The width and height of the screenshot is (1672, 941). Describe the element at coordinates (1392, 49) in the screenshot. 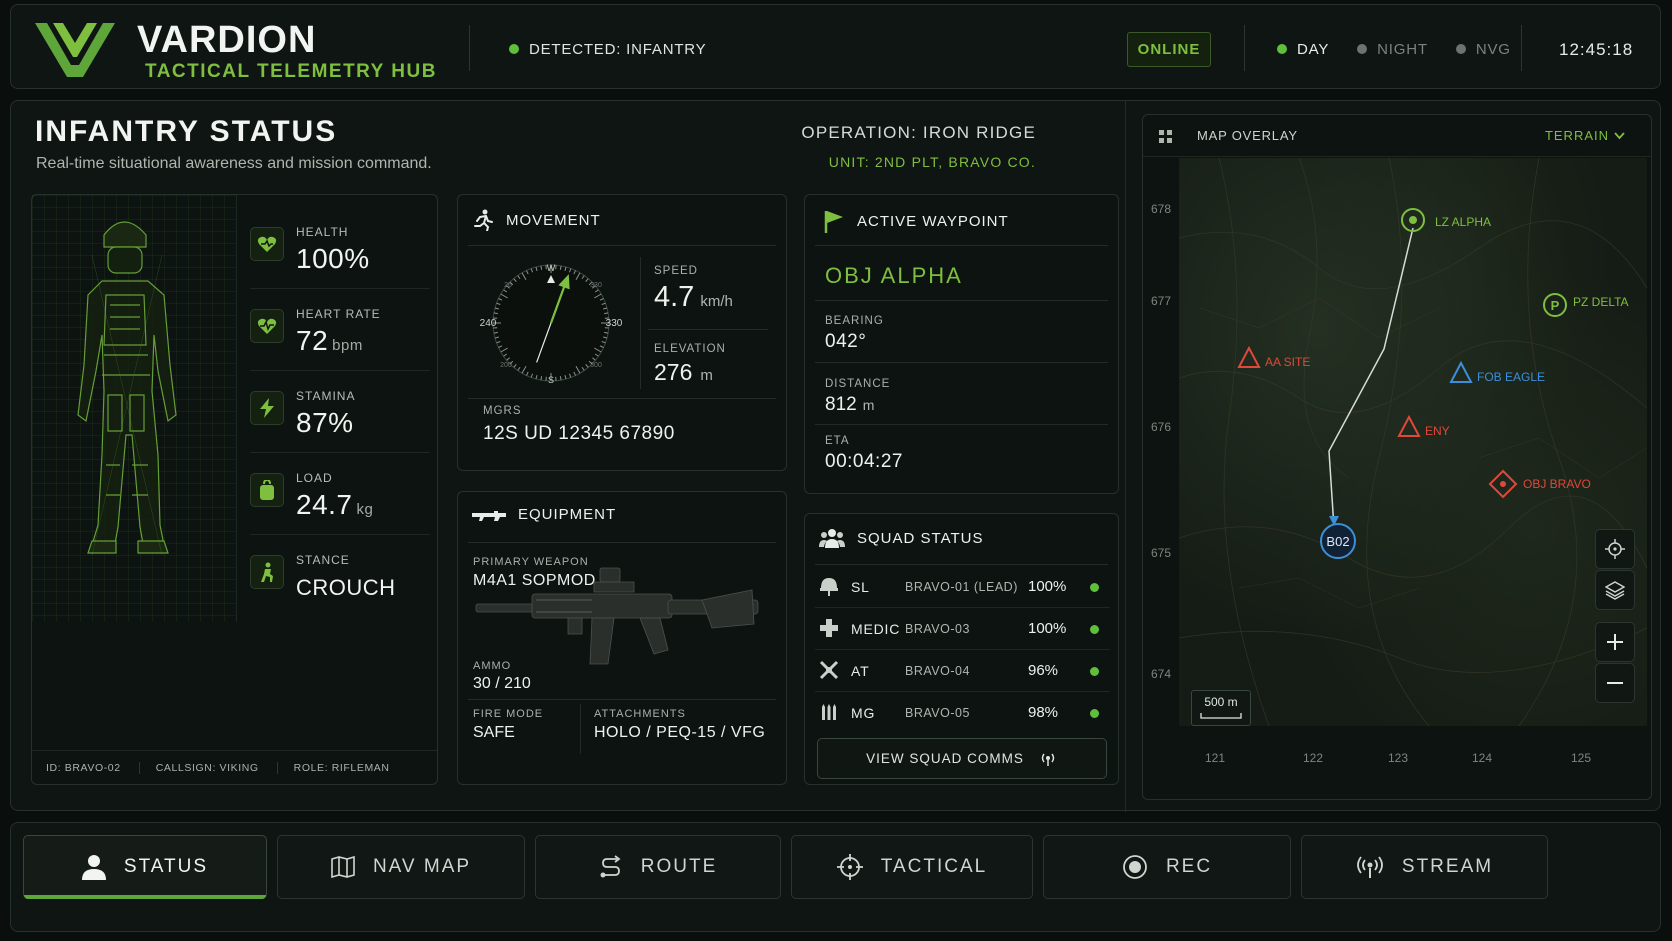

I see `mode-night: NIGHT` at that location.